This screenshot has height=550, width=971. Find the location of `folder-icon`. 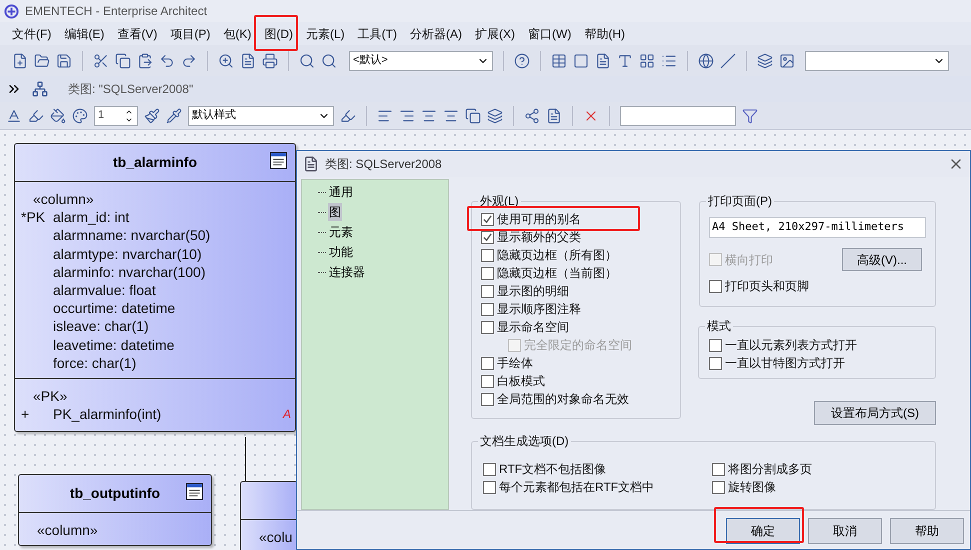

folder-icon is located at coordinates (42, 60).